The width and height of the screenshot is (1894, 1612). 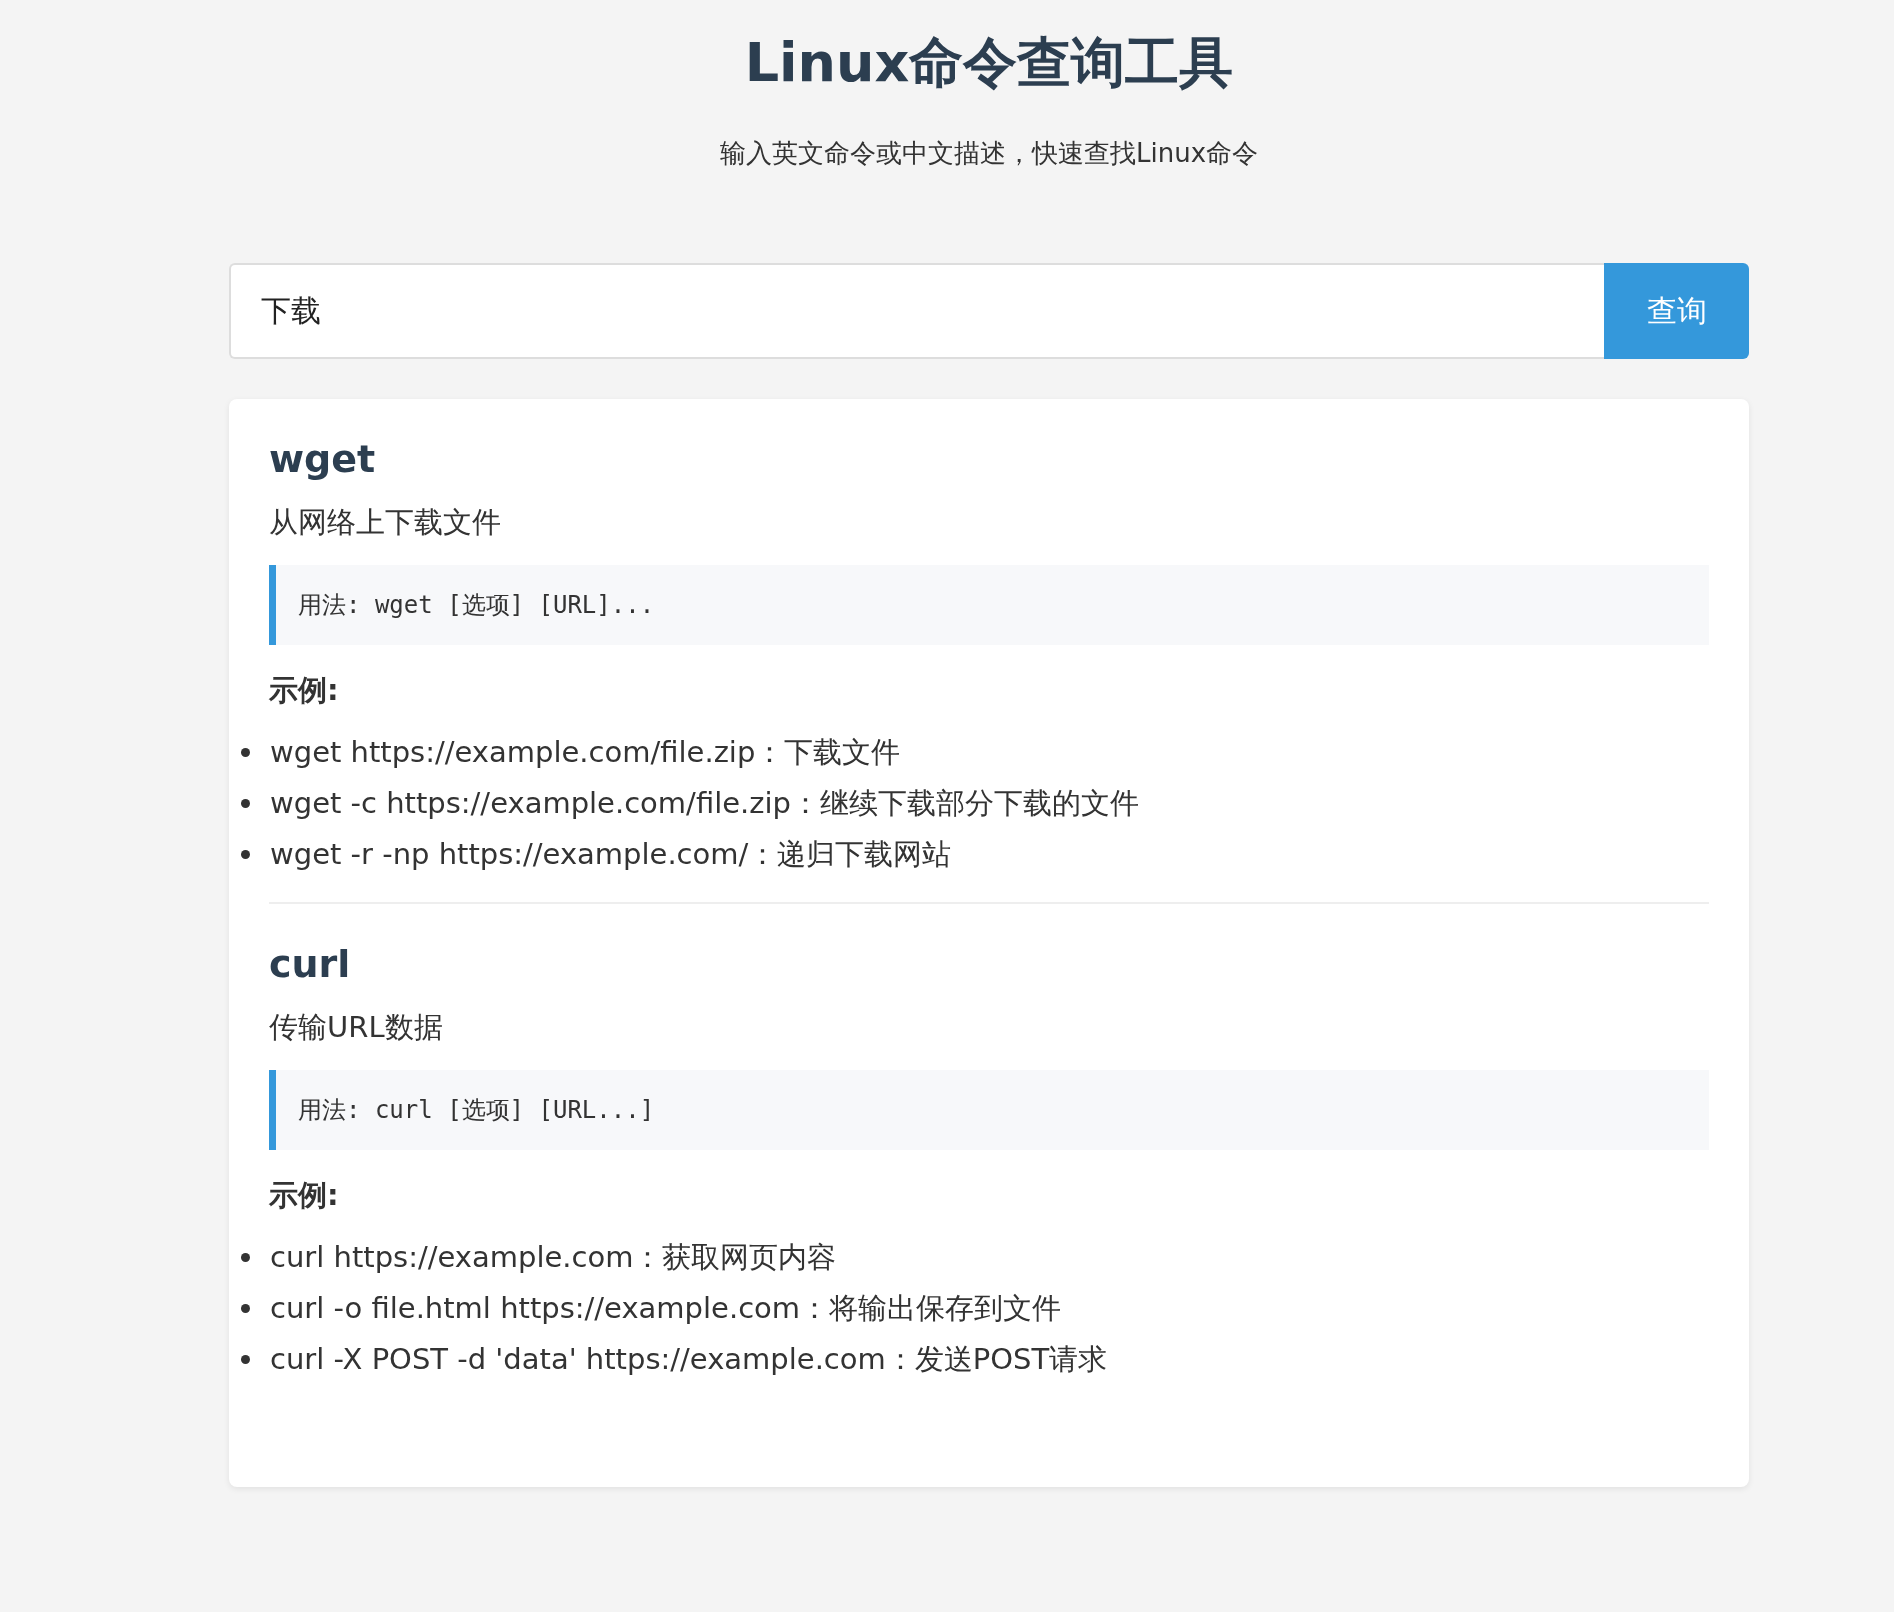 What do you see at coordinates (666, 1308) in the screenshot?
I see `example-item: curl -o file.html https://example.com：将输出保存到文件` at bounding box center [666, 1308].